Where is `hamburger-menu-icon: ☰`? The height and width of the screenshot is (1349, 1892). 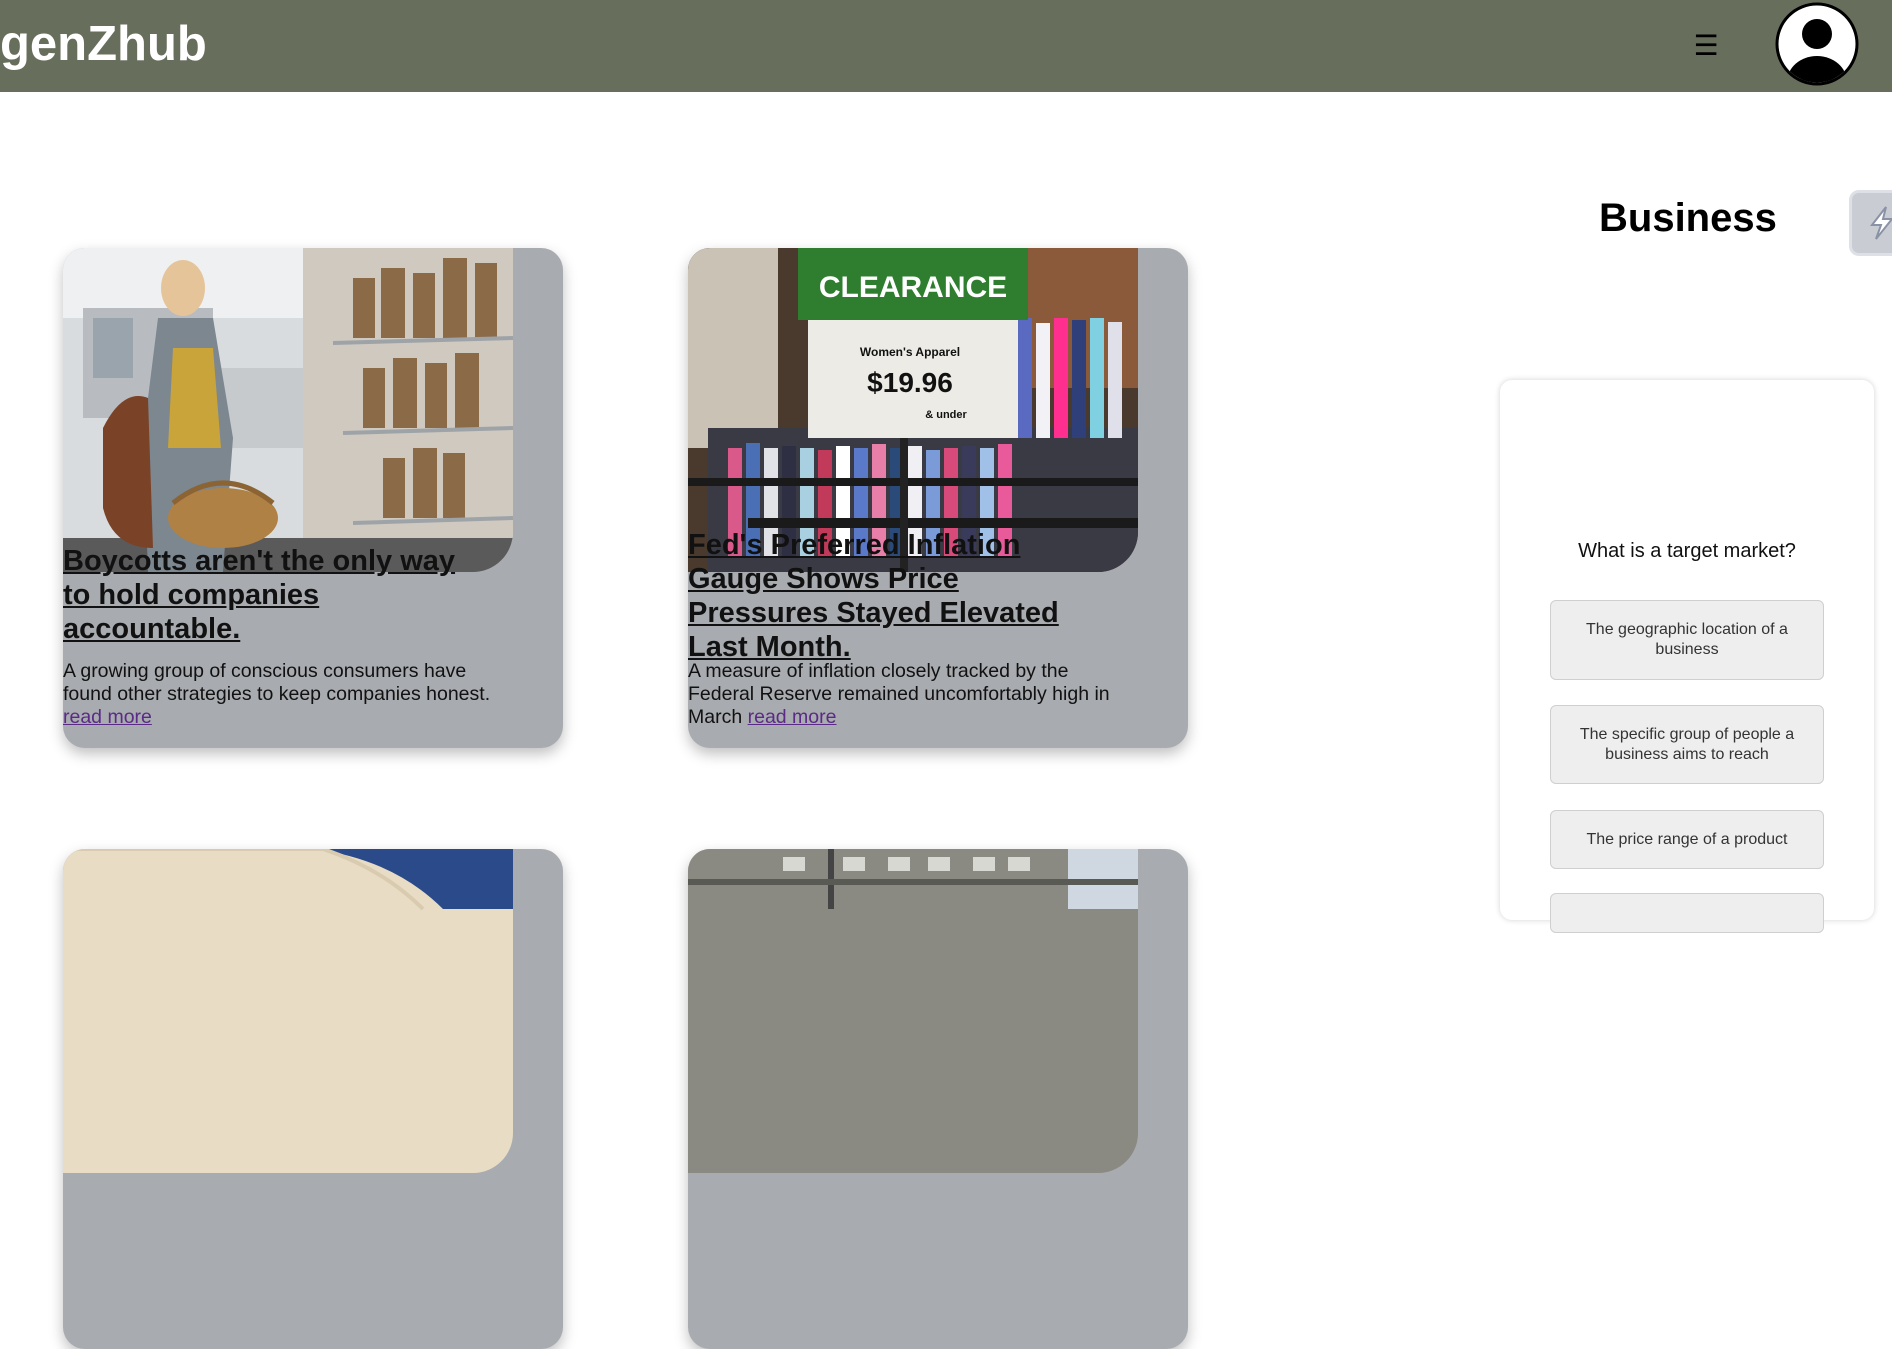
hamburger-menu-icon: ☰ is located at coordinates (1706, 46).